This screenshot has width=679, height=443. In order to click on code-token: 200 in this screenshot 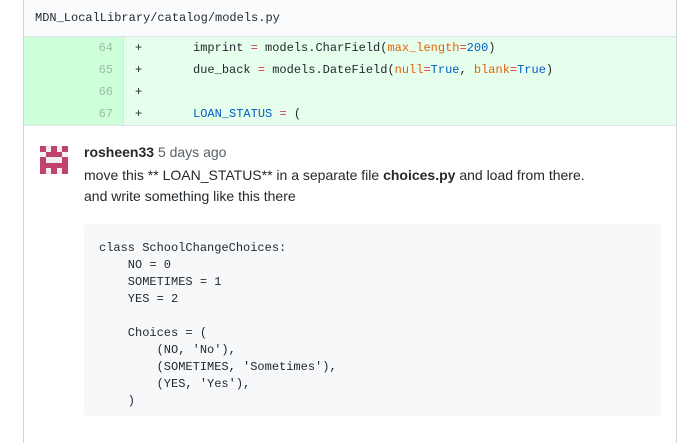, I will do `click(477, 48)`.